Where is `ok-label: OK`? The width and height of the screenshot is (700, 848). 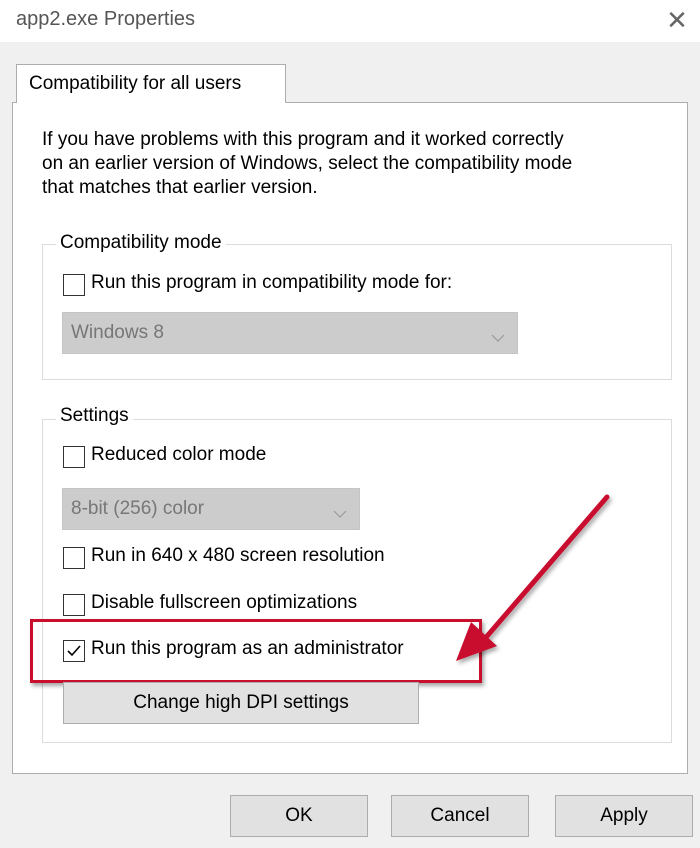
ok-label: OK is located at coordinates (299, 815).